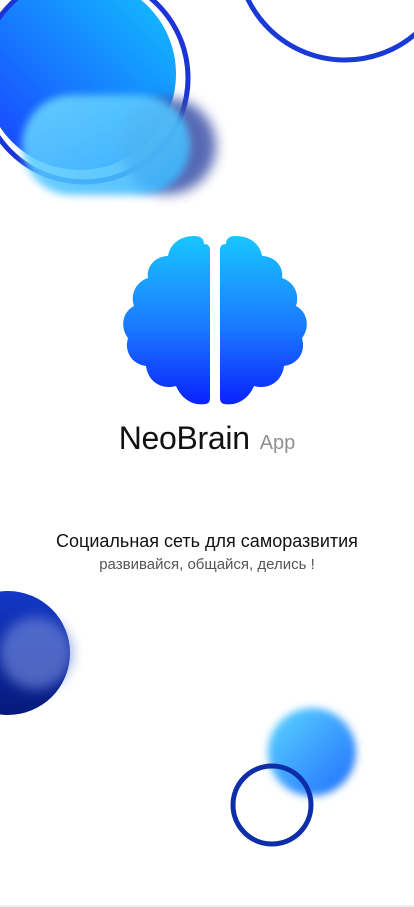  What do you see at coordinates (207, 564) in the screenshot?
I see `subtagline: развивайся, общайся, делись !` at bounding box center [207, 564].